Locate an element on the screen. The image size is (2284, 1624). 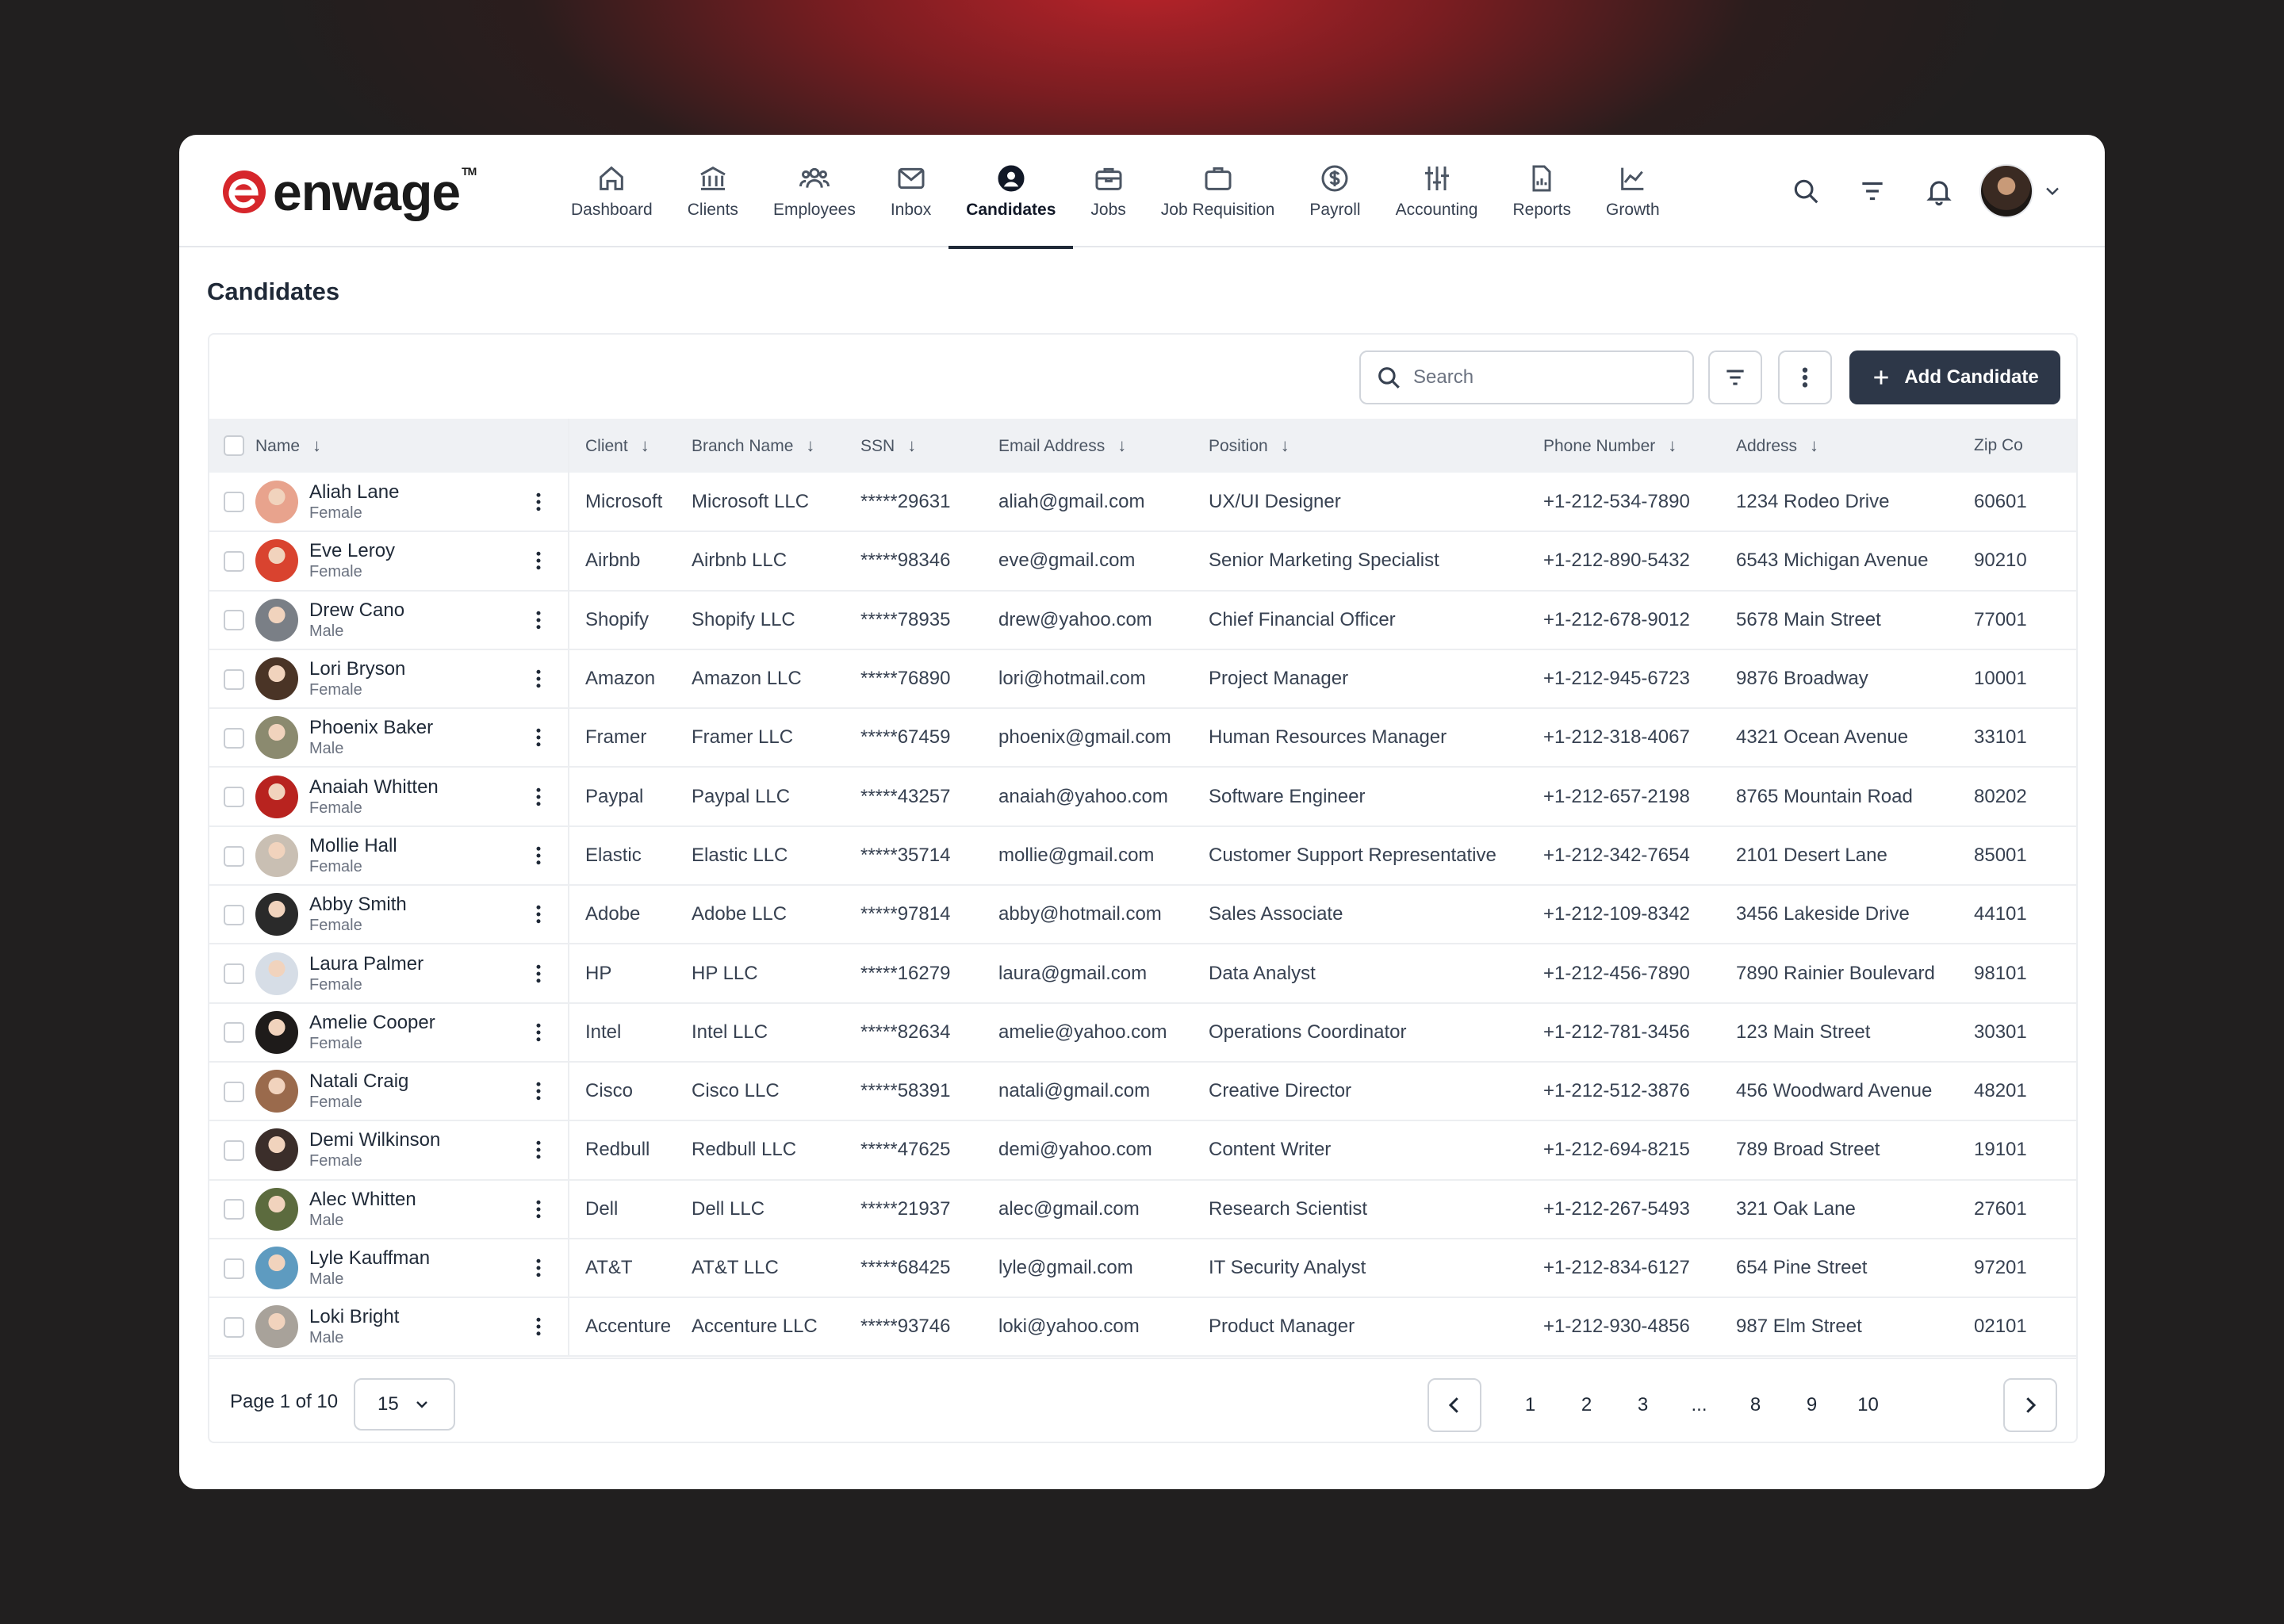
nav-item-employees: Employees is located at coordinates (814, 191).